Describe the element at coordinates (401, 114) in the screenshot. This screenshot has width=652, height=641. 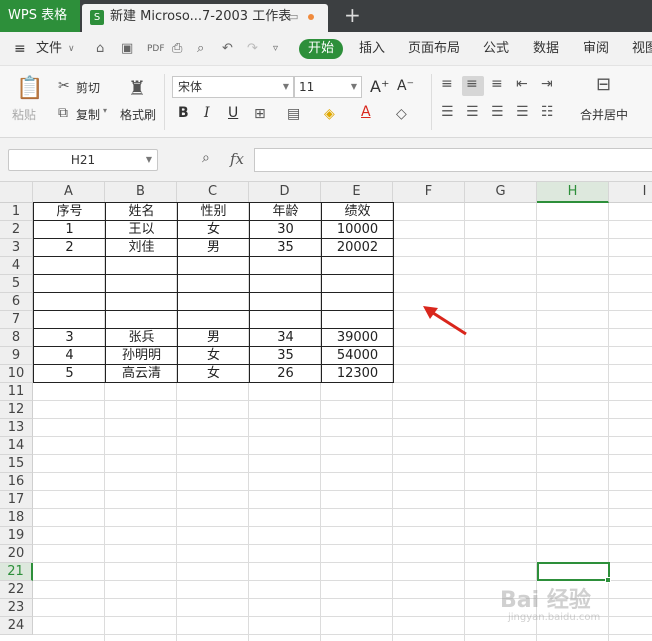
I see `clear-format-icon: ◇` at that location.